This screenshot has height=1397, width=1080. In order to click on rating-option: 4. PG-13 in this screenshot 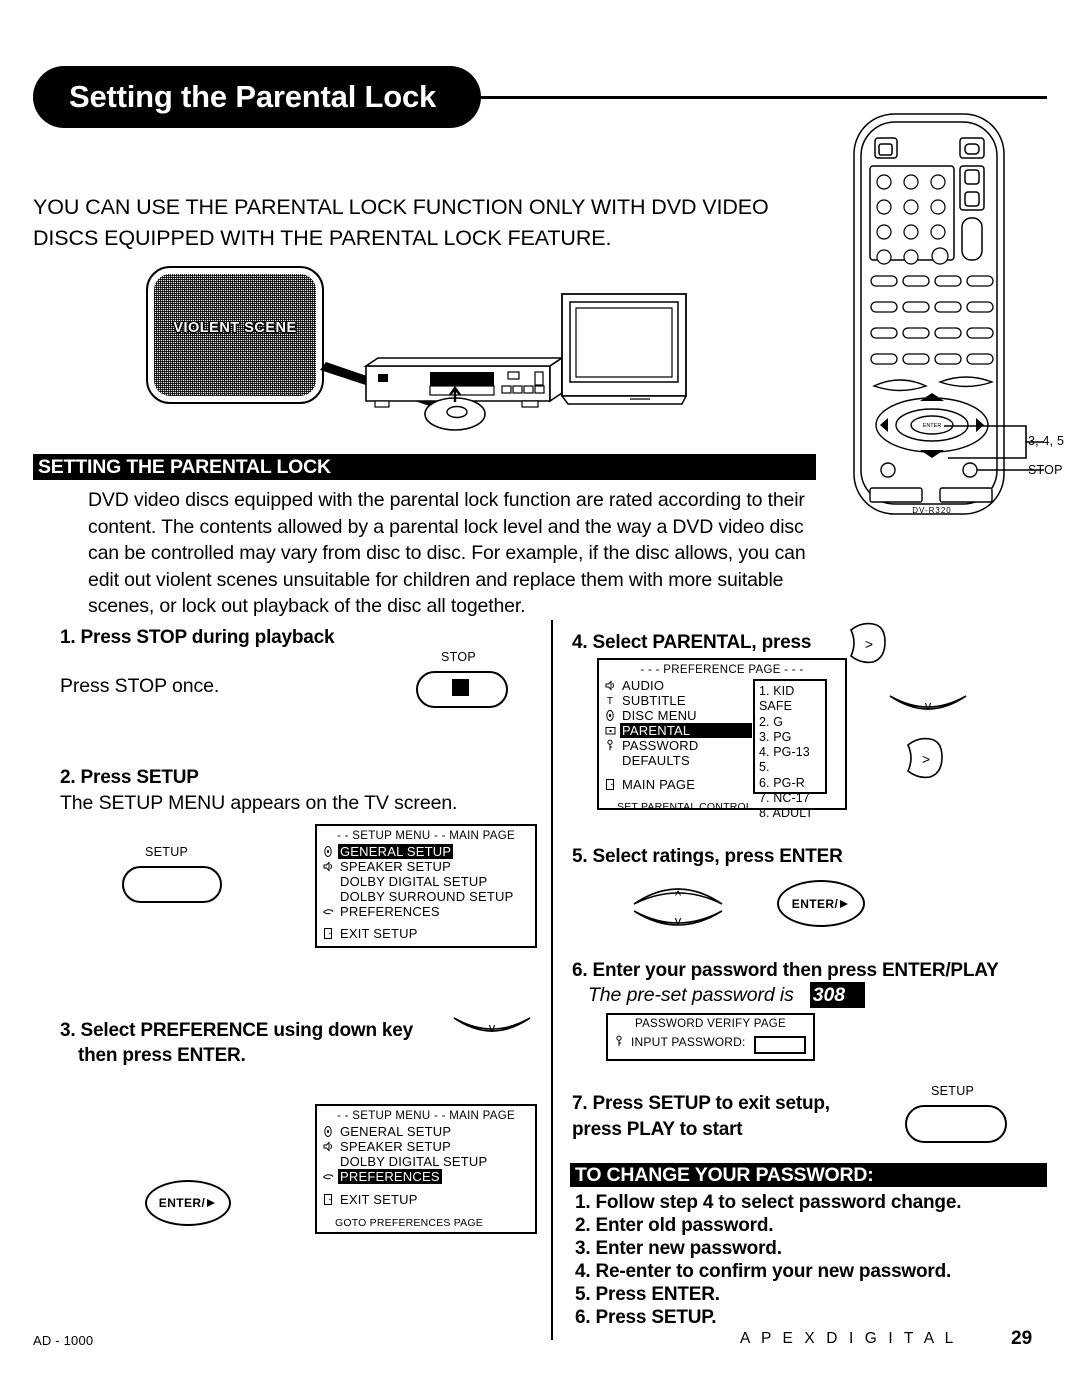, I will do `click(790, 752)`.